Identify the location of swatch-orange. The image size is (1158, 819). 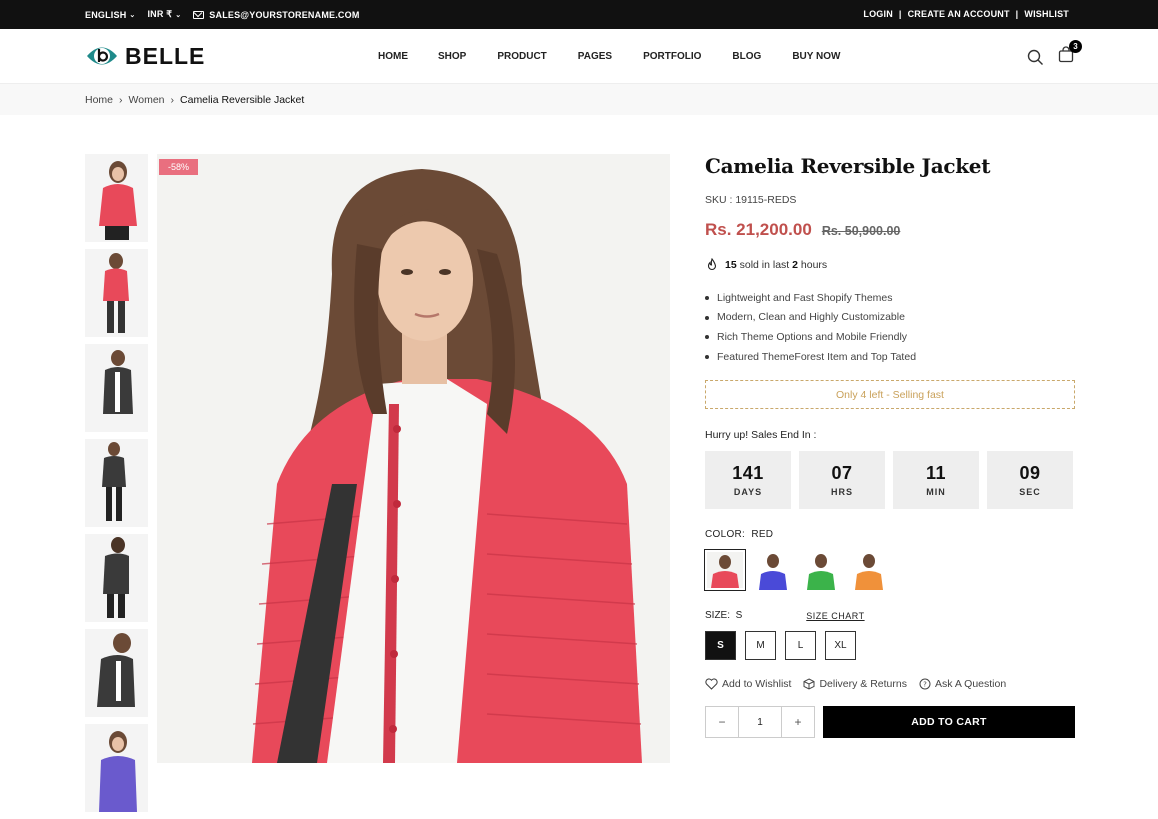
(869, 570).